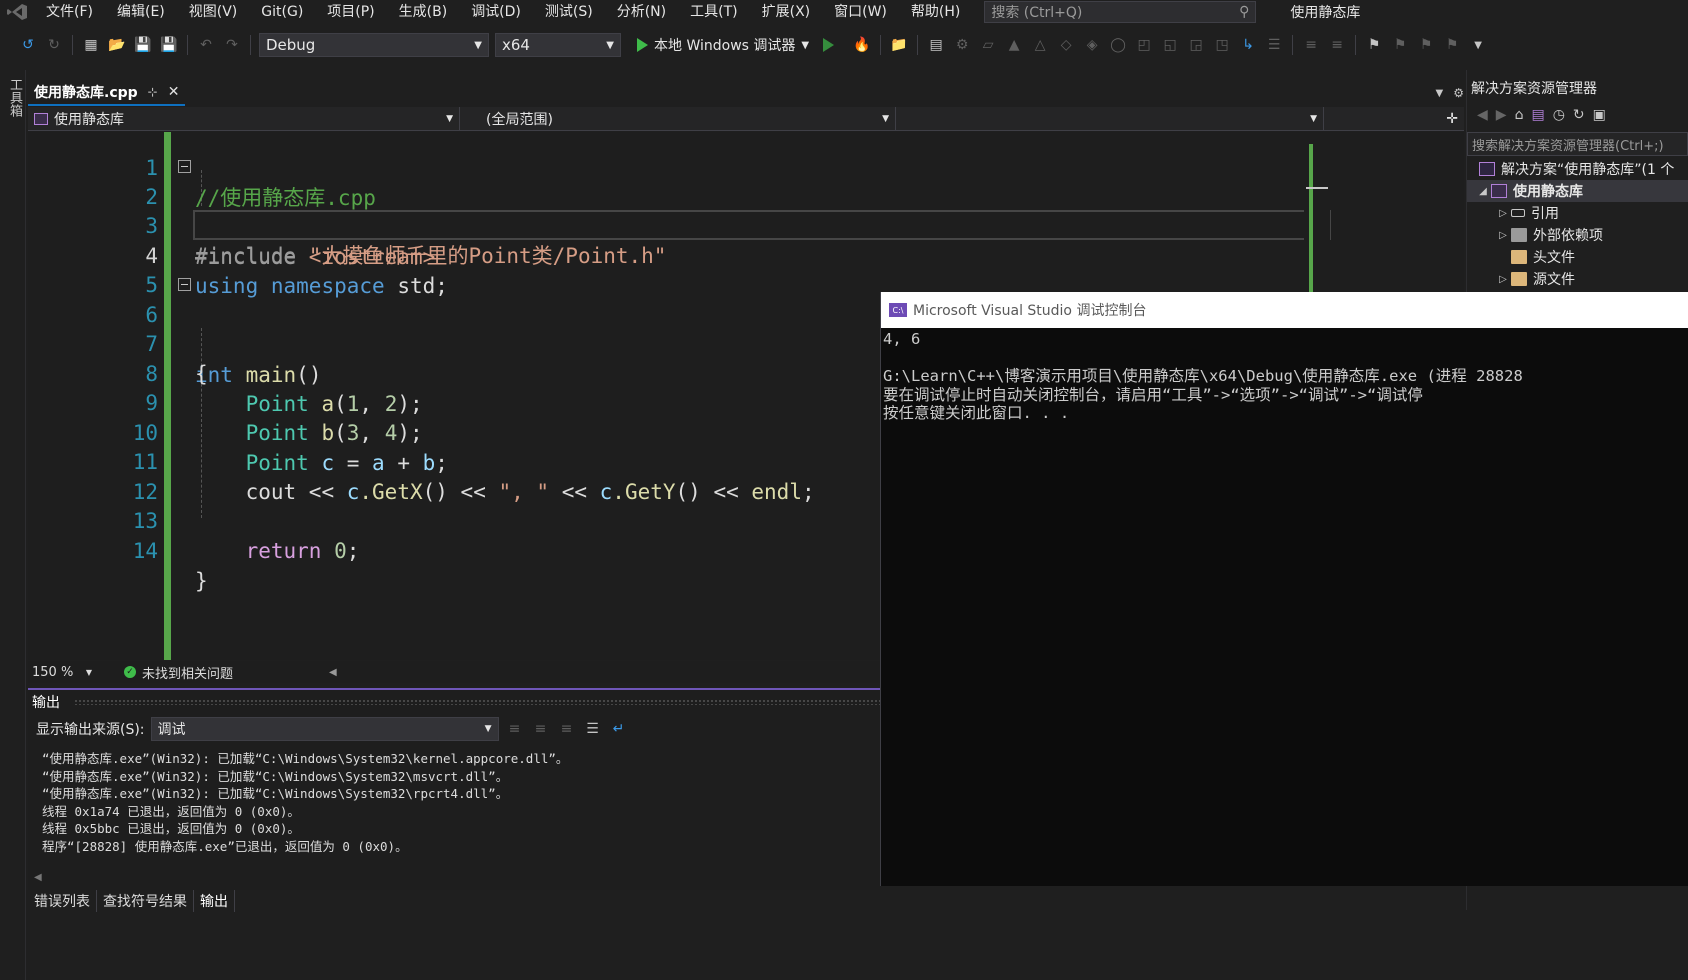 The width and height of the screenshot is (1688, 980). What do you see at coordinates (1274, 45) in the screenshot?
I see `debug-tool-icon: ☰` at bounding box center [1274, 45].